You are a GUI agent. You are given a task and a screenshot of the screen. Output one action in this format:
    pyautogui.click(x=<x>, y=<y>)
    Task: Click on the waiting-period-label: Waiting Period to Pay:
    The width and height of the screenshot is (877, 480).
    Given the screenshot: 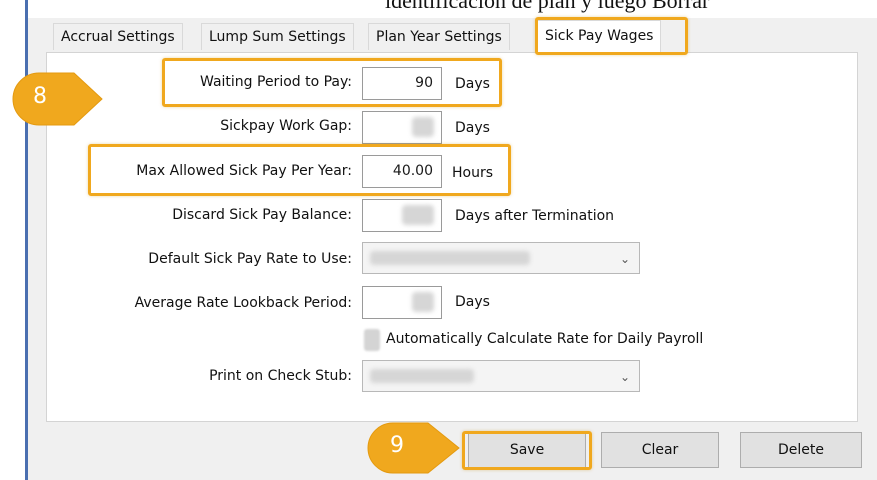 What is the action you would take?
    pyautogui.click(x=276, y=82)
    